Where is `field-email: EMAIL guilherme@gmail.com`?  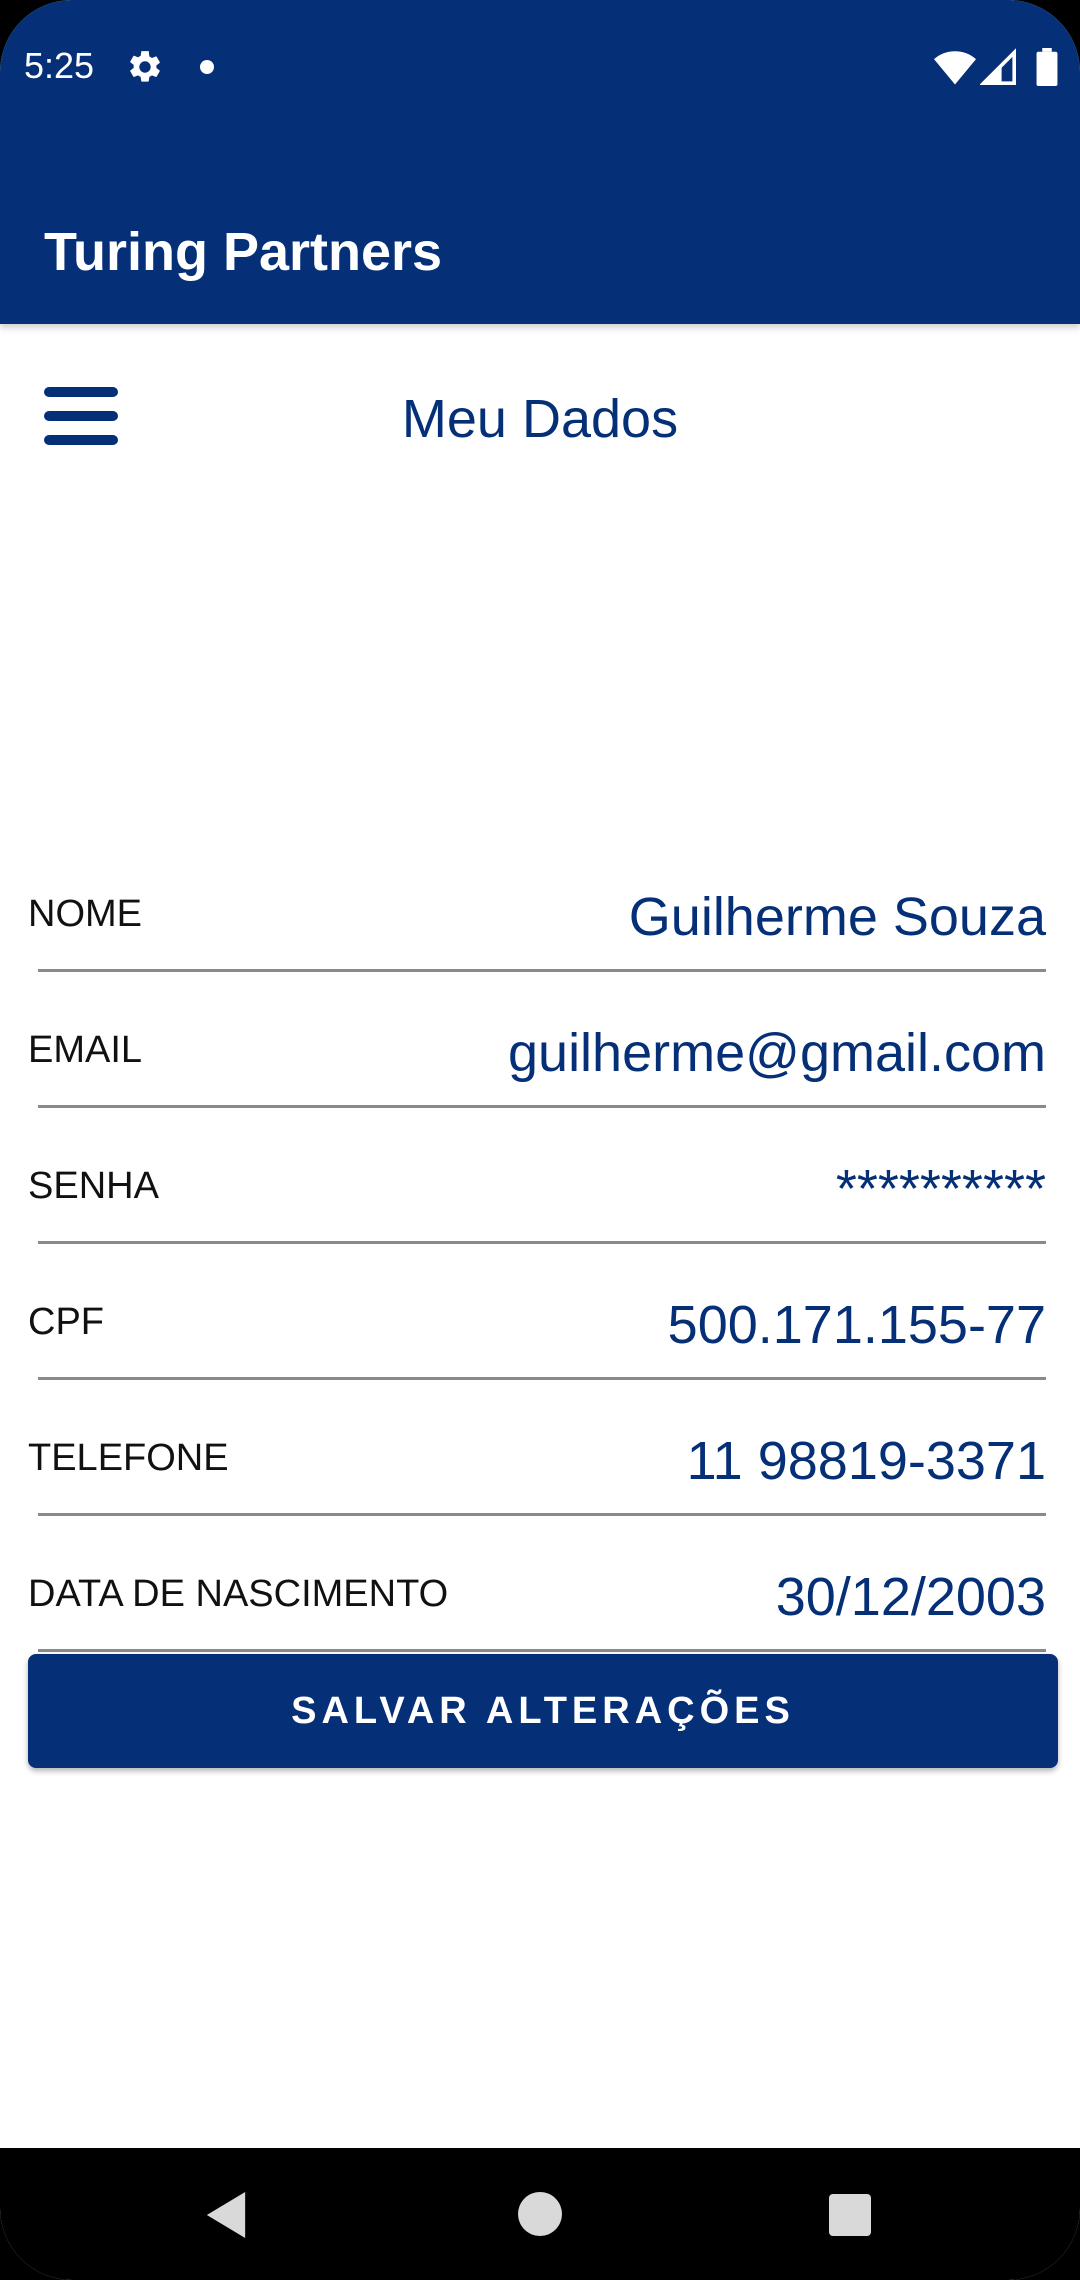 field-email: EMAIL guilherme@gmail.com is located at coordinates (540, 1040).